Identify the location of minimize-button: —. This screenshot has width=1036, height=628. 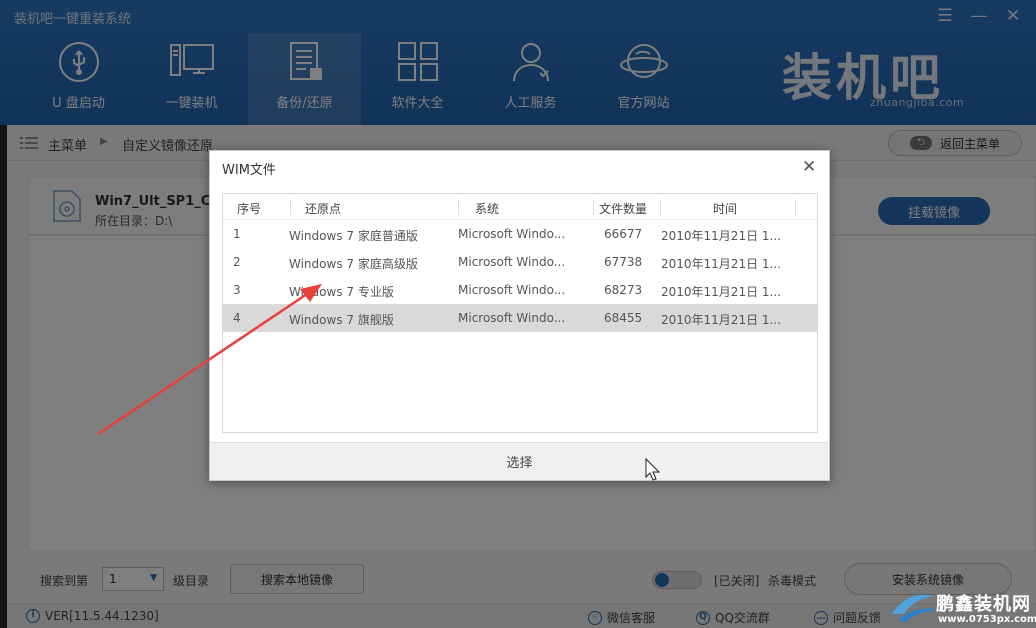
(979, 16).